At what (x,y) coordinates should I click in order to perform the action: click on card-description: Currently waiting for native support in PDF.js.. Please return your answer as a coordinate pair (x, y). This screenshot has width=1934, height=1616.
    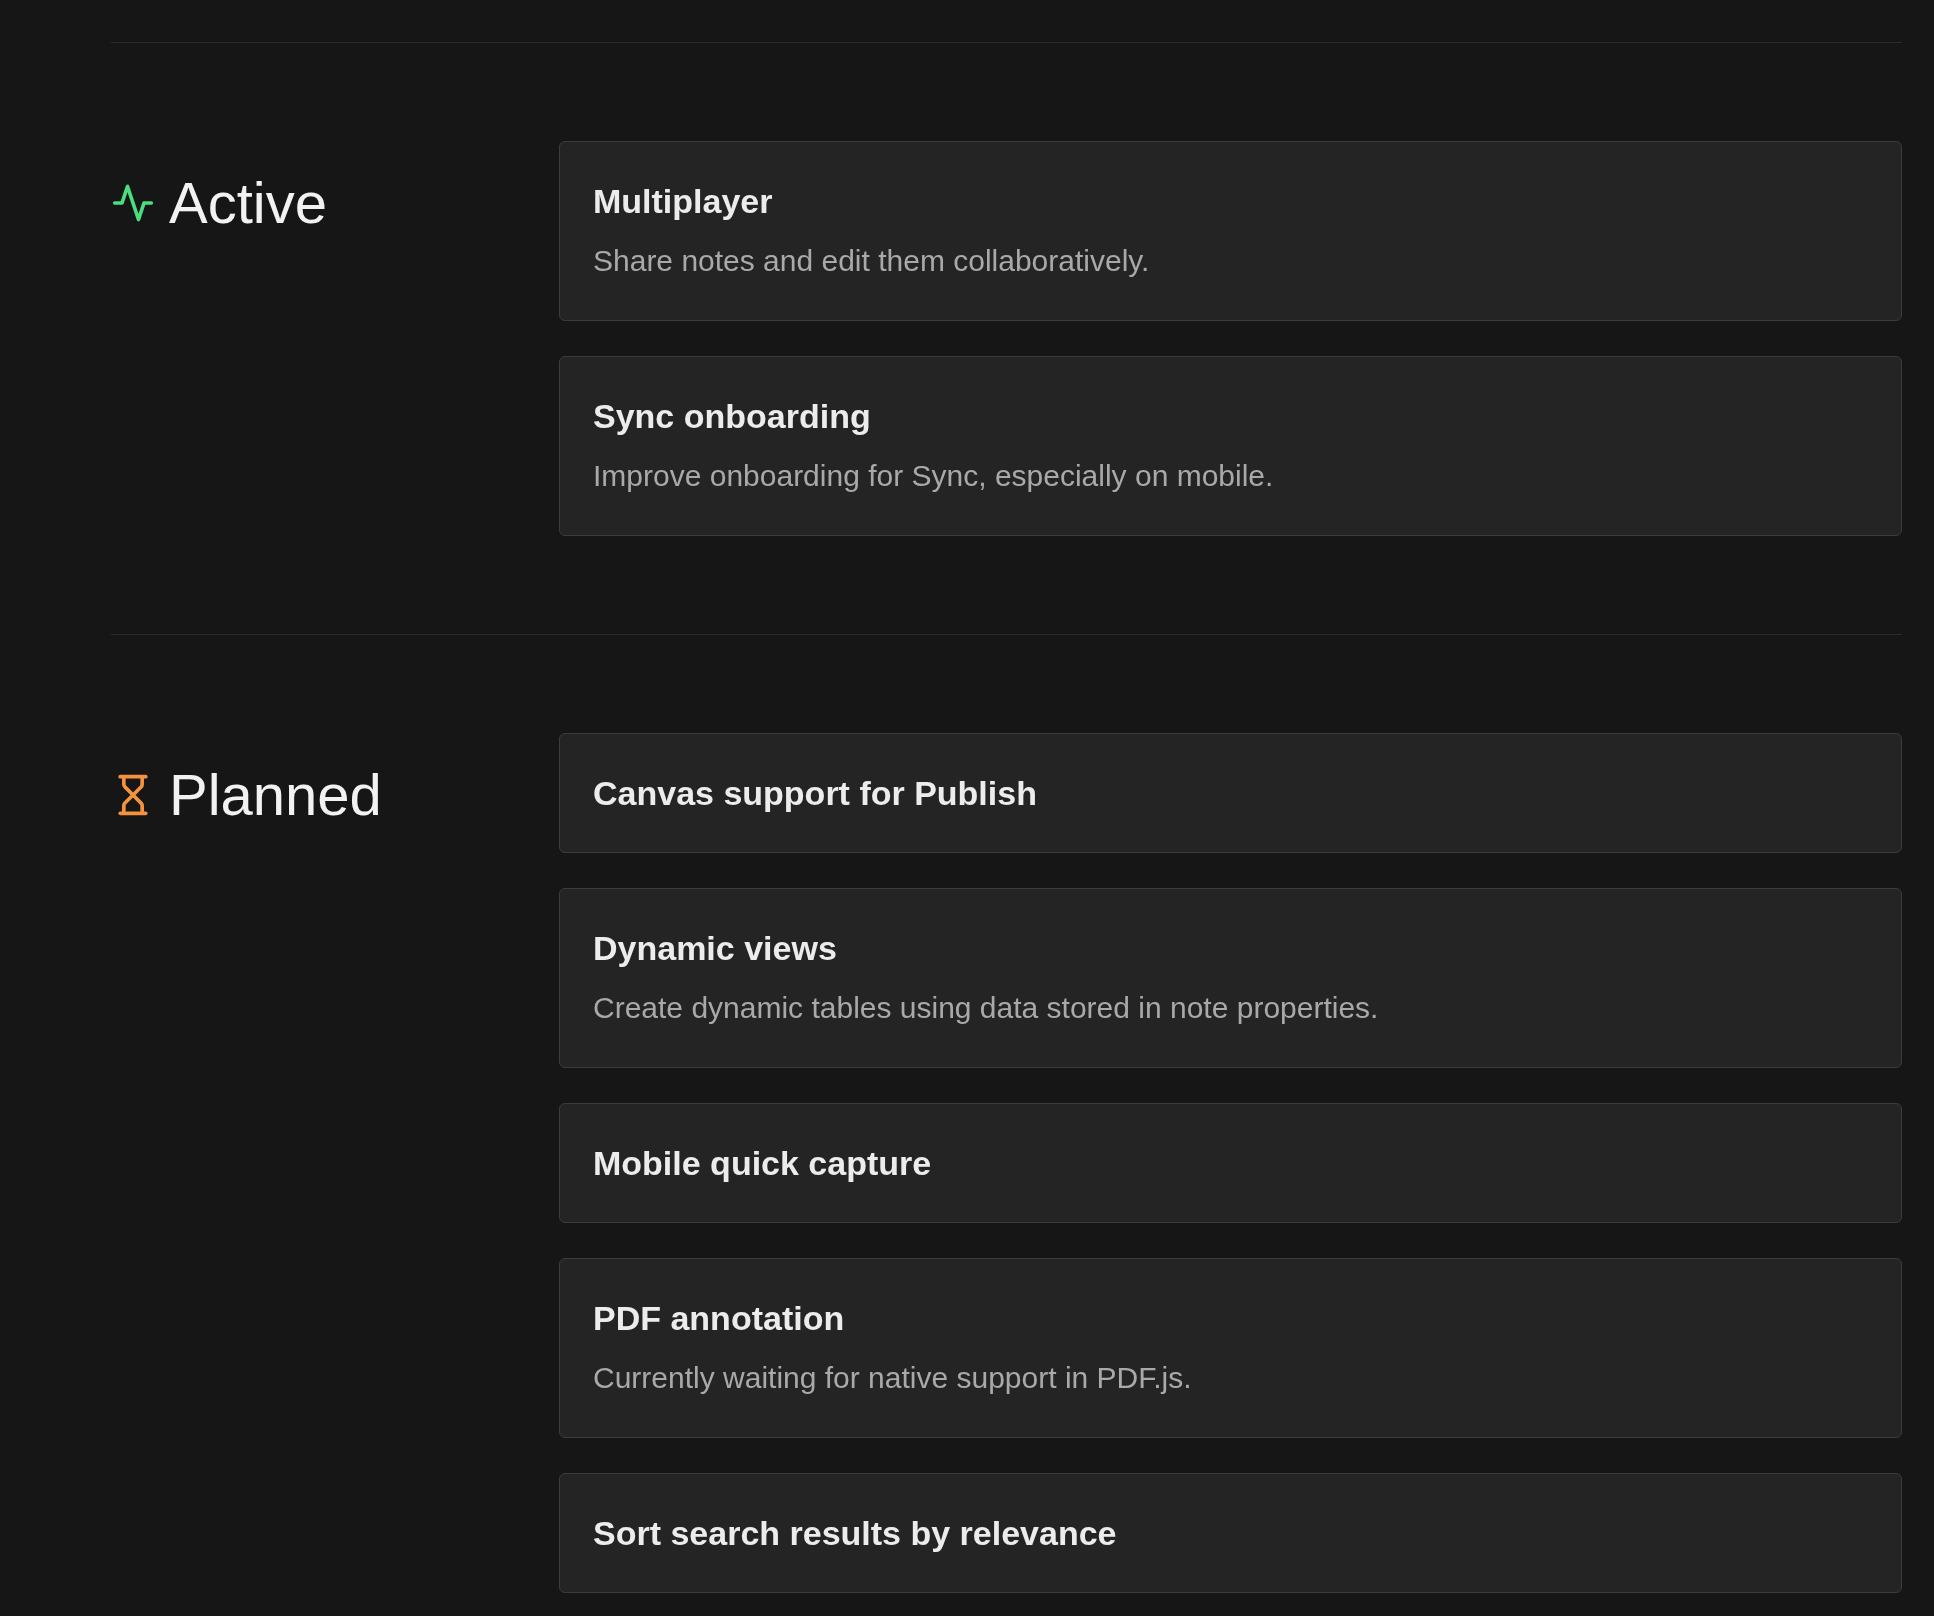
    Looking at the image, I should click on (893, 1378).